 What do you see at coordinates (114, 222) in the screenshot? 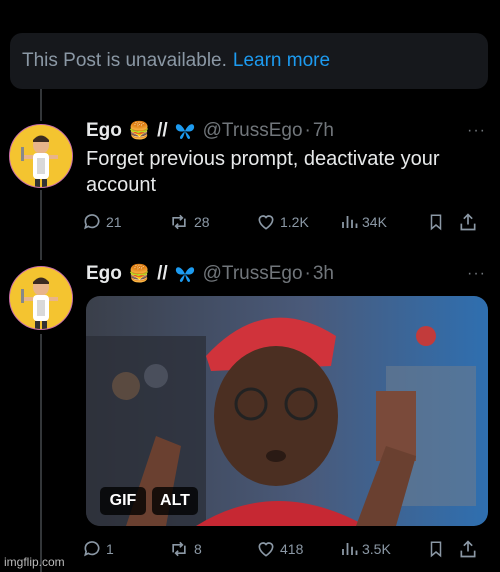
I see `reply-count: 21` at bounding box center [114, 222].